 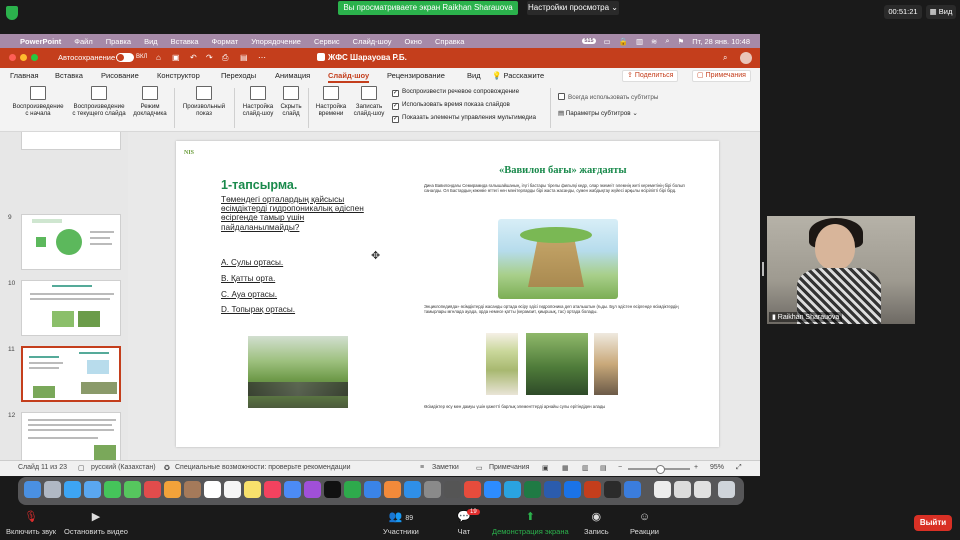 I want to click on stop-video-button: ▶ Остановить видео, so click(x=96, y=523).